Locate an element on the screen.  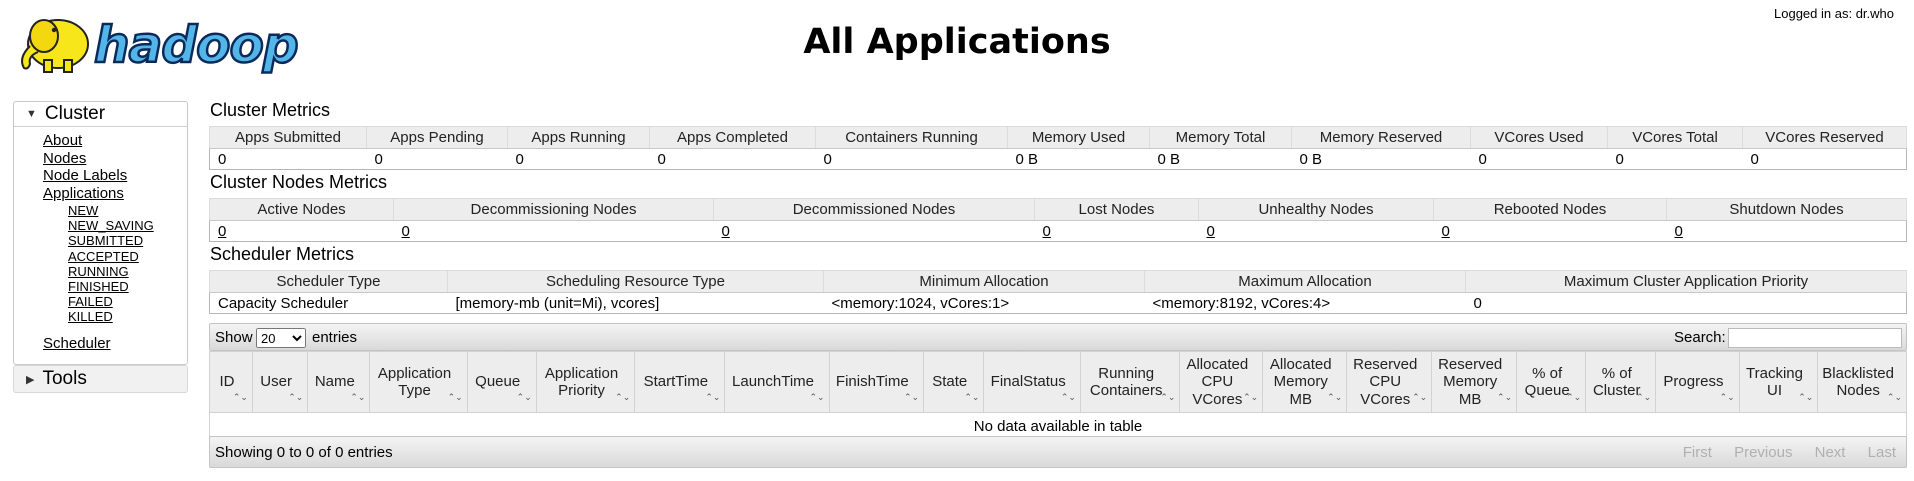
nav-cluster-header: ▼ Cluster is located at coordinates (100, 114).